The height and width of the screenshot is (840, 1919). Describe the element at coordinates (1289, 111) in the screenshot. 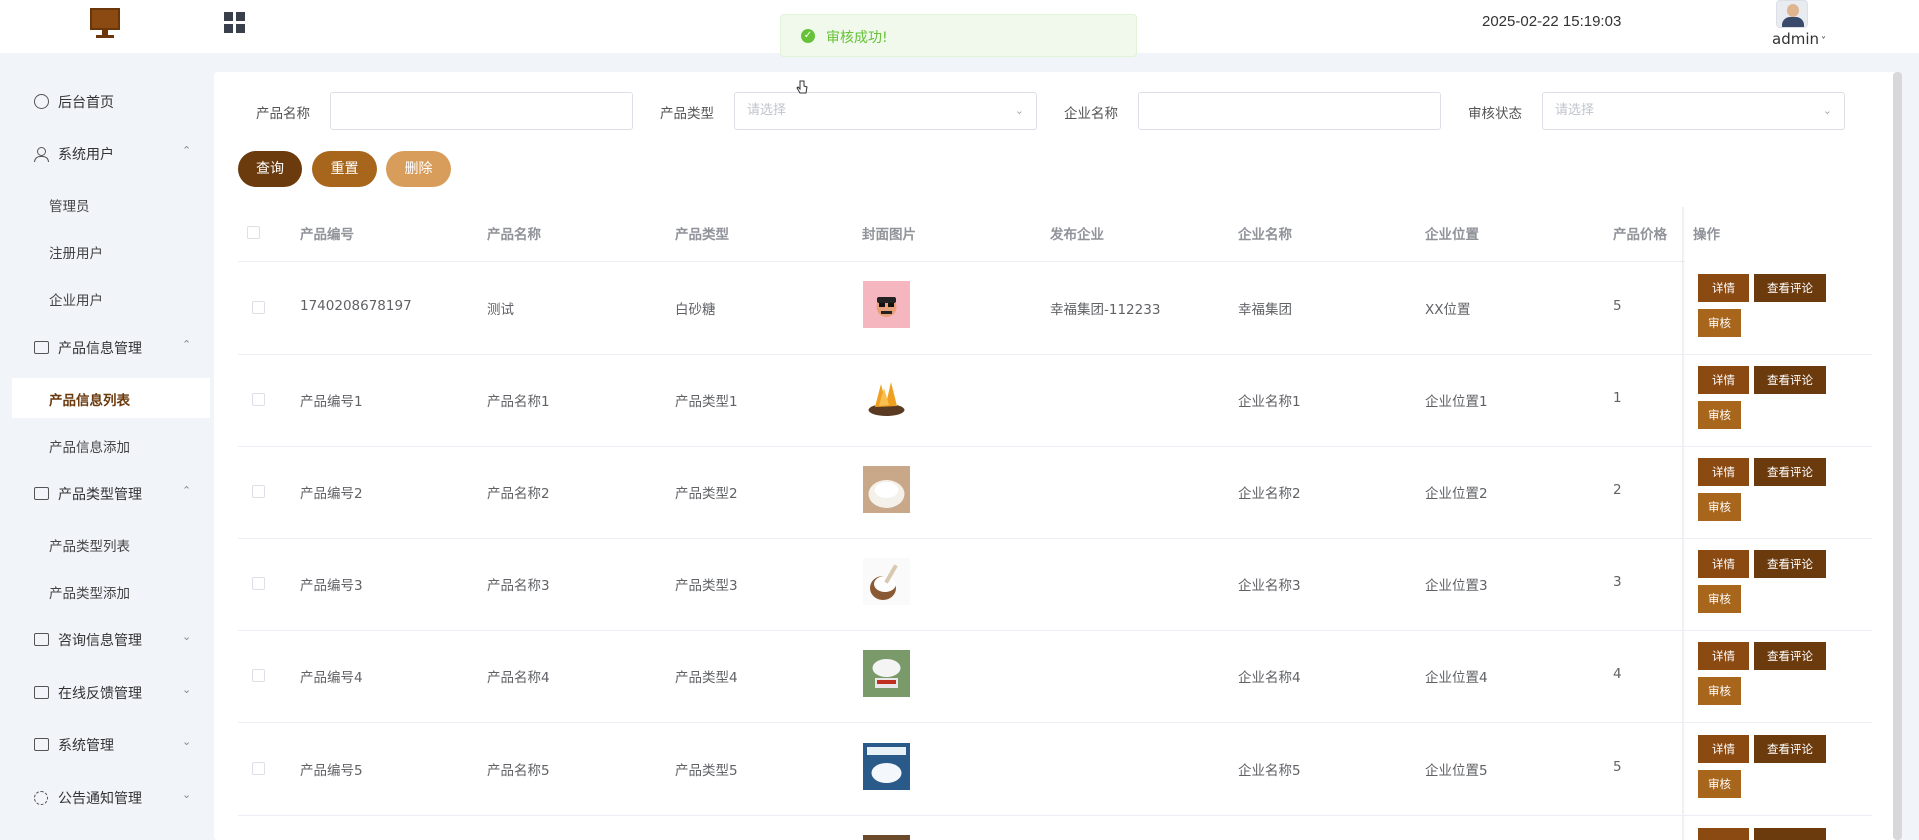

I see `company-name-input` at that location.